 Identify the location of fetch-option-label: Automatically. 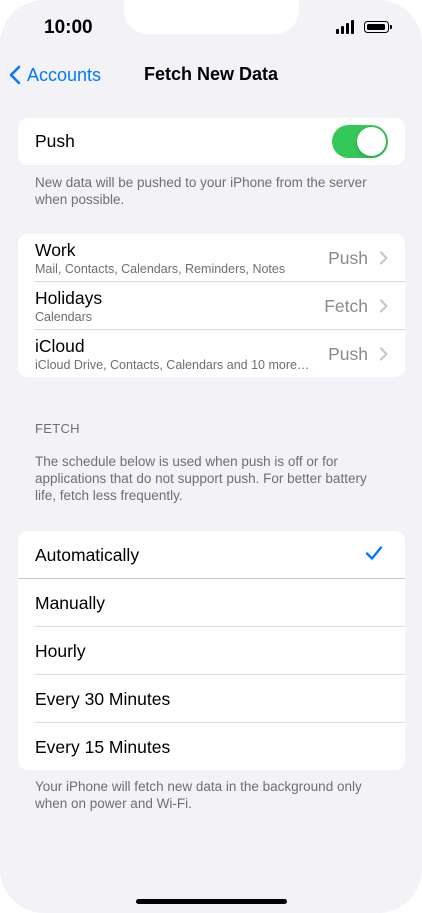
(87, 555).